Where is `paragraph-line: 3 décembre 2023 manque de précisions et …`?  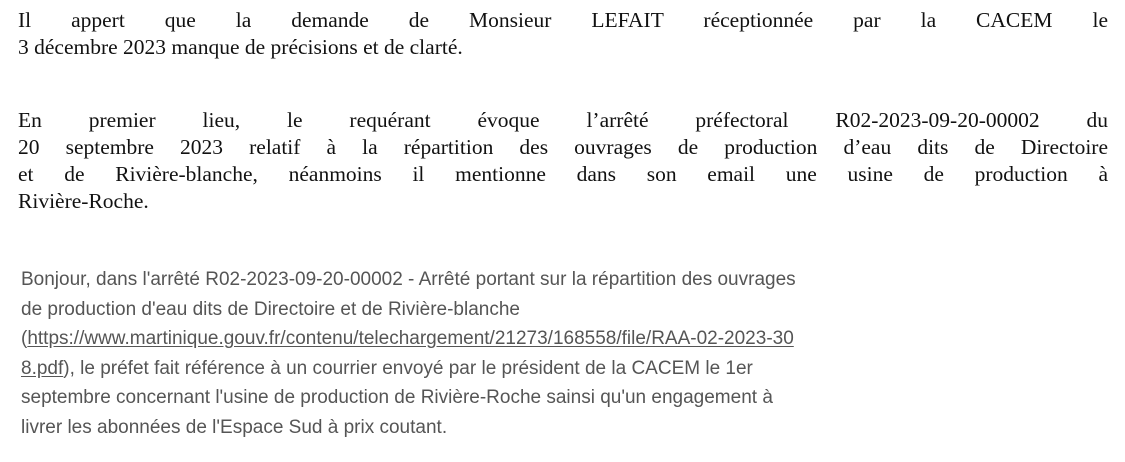
paragraph-line: 3 décembre 2023 manque de précisions et … is located at coordinates (240, 47).